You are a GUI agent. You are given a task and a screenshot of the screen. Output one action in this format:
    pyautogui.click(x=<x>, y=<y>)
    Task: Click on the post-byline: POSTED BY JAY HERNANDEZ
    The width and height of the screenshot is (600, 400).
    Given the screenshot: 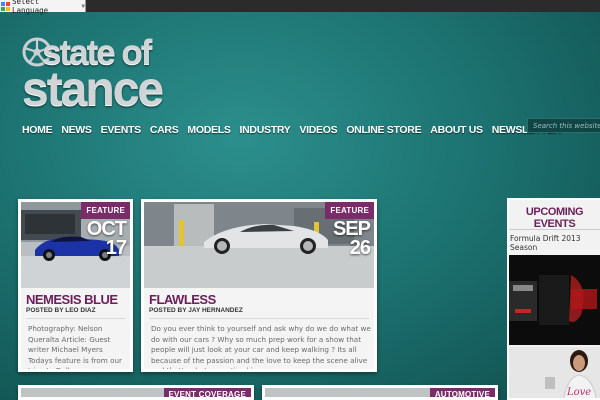 What is the action you would take?
    pyautogui.click(x=196, y=310)
    